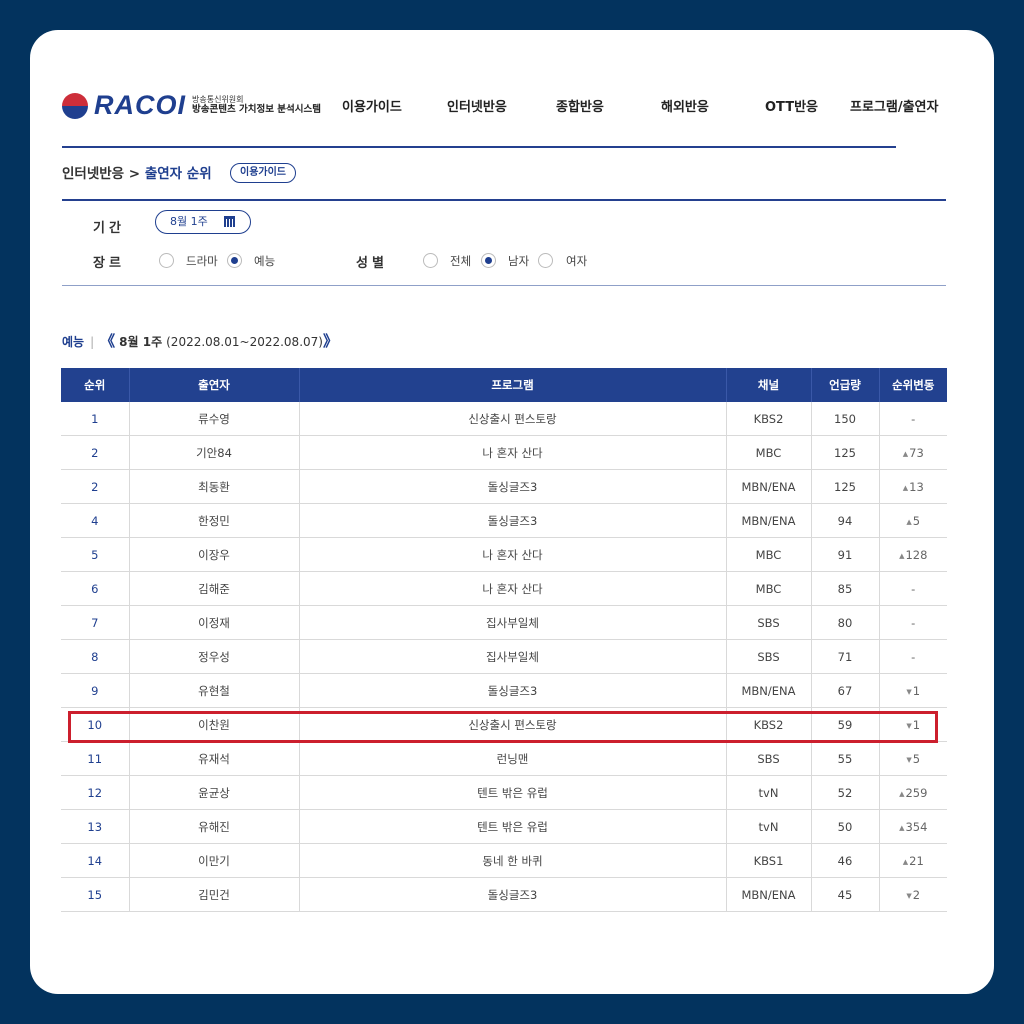 Image resolution: width=1024 pixels, height=1024 pixels. I want to click on cell-rank-change: ▲13, so click(913, 486).